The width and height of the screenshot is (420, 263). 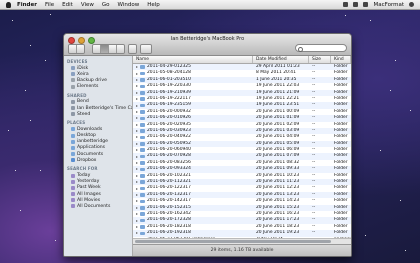 What do you see at coordinates (97, 49) in the screenshot?
I see `icon-view-icon` at bounding box center [97, 49].